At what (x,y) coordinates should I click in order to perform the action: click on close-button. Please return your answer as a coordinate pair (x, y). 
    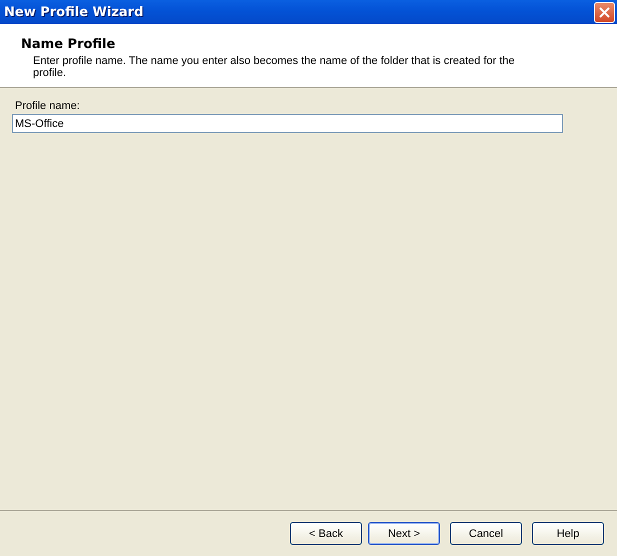
    Looking at the image, I should click on (604, 12).